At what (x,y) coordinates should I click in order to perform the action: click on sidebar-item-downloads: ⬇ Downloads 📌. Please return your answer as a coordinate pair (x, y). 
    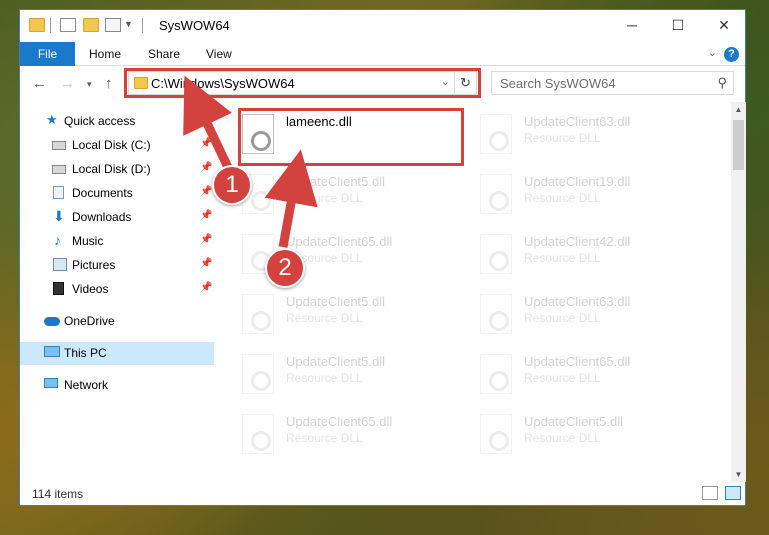
    Looking at the image, I should click on (117, 217).